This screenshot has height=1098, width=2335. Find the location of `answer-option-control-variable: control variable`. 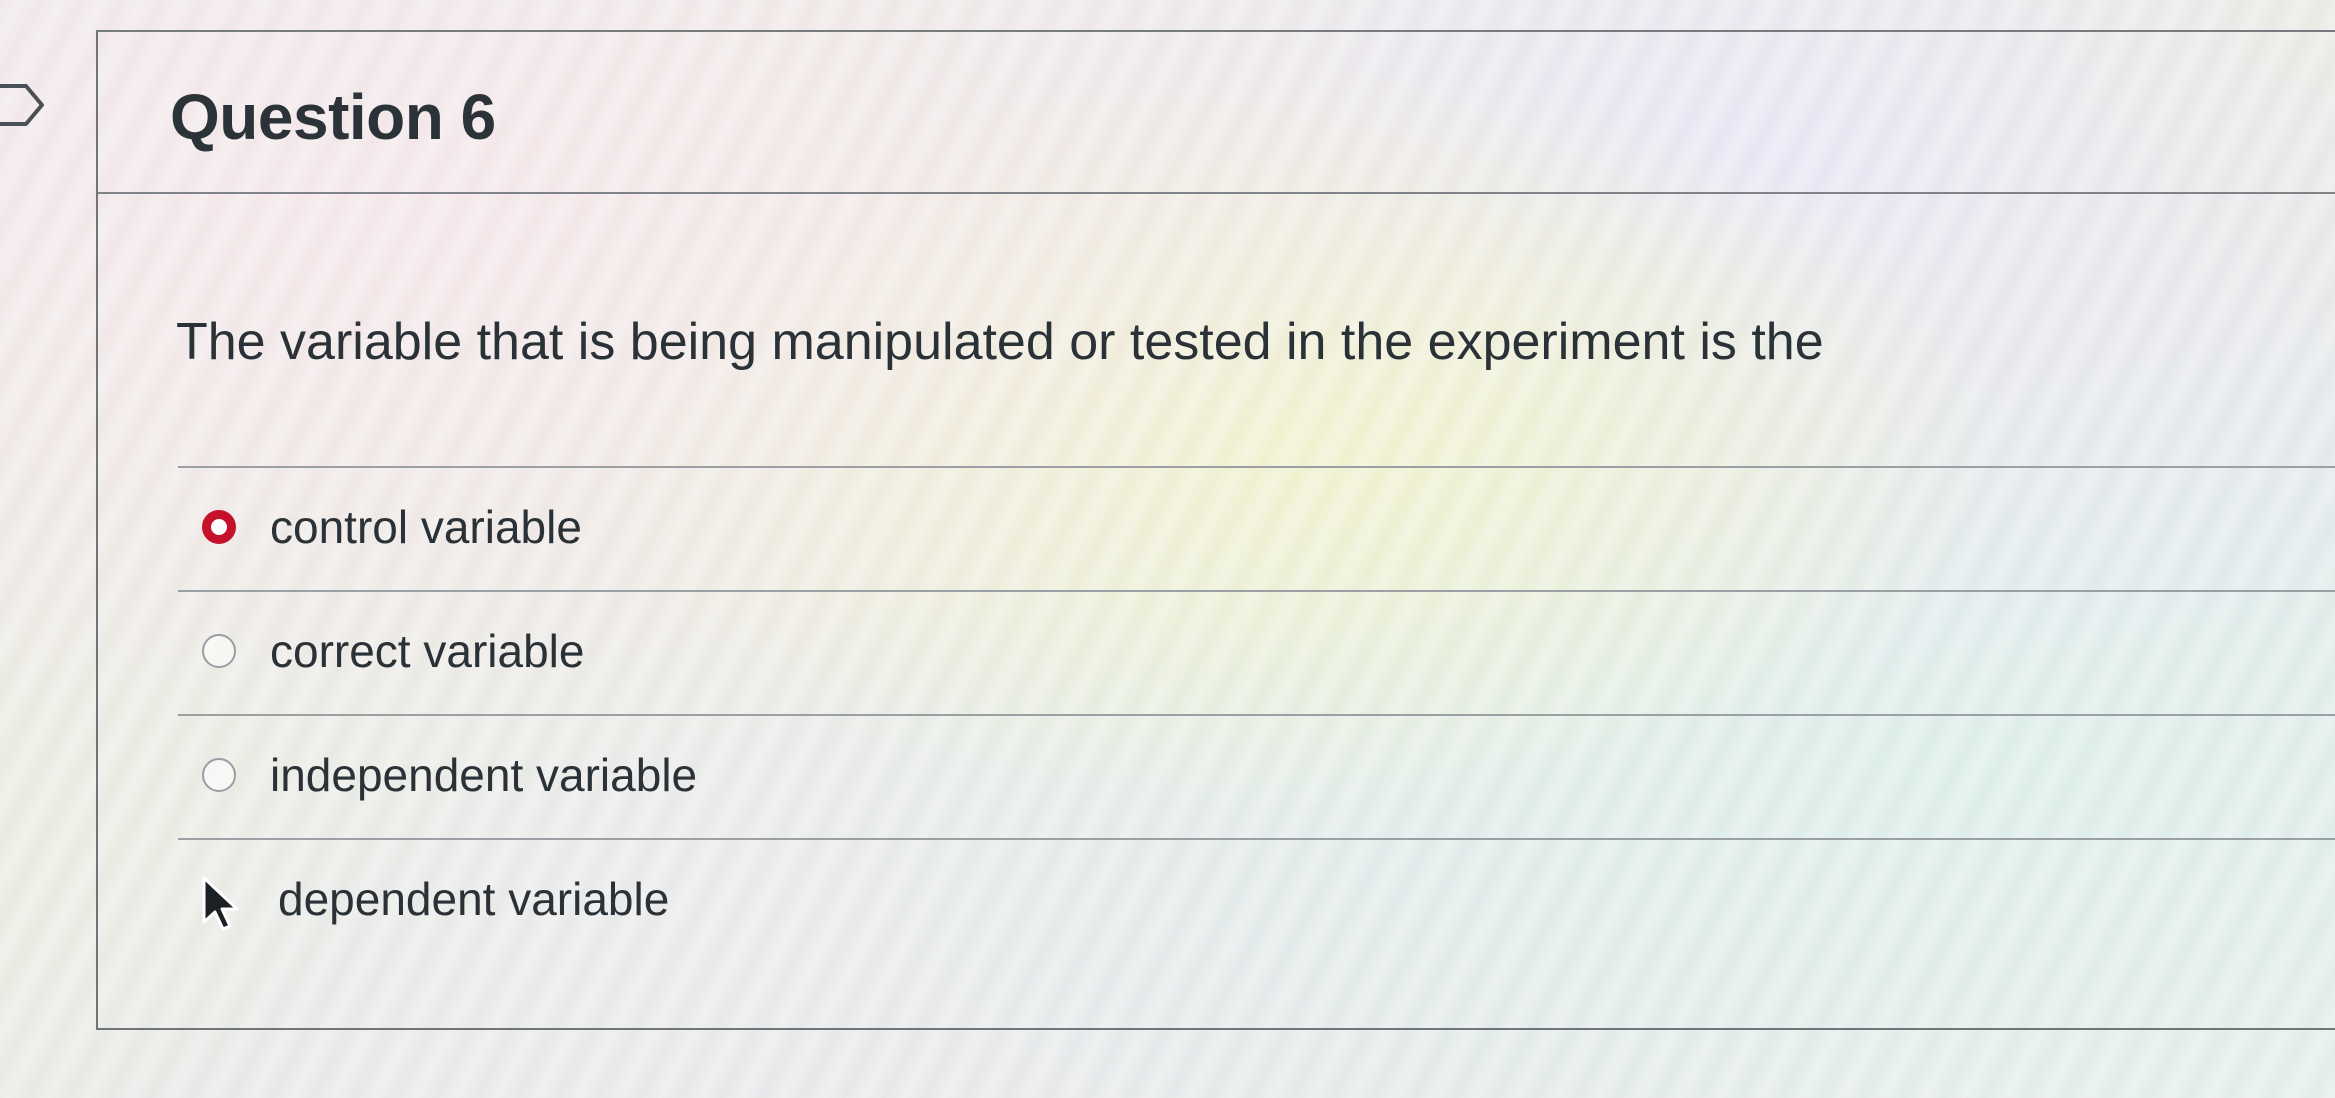

answer-option-control-variable: control variable is located at coordinates (1256, 528).